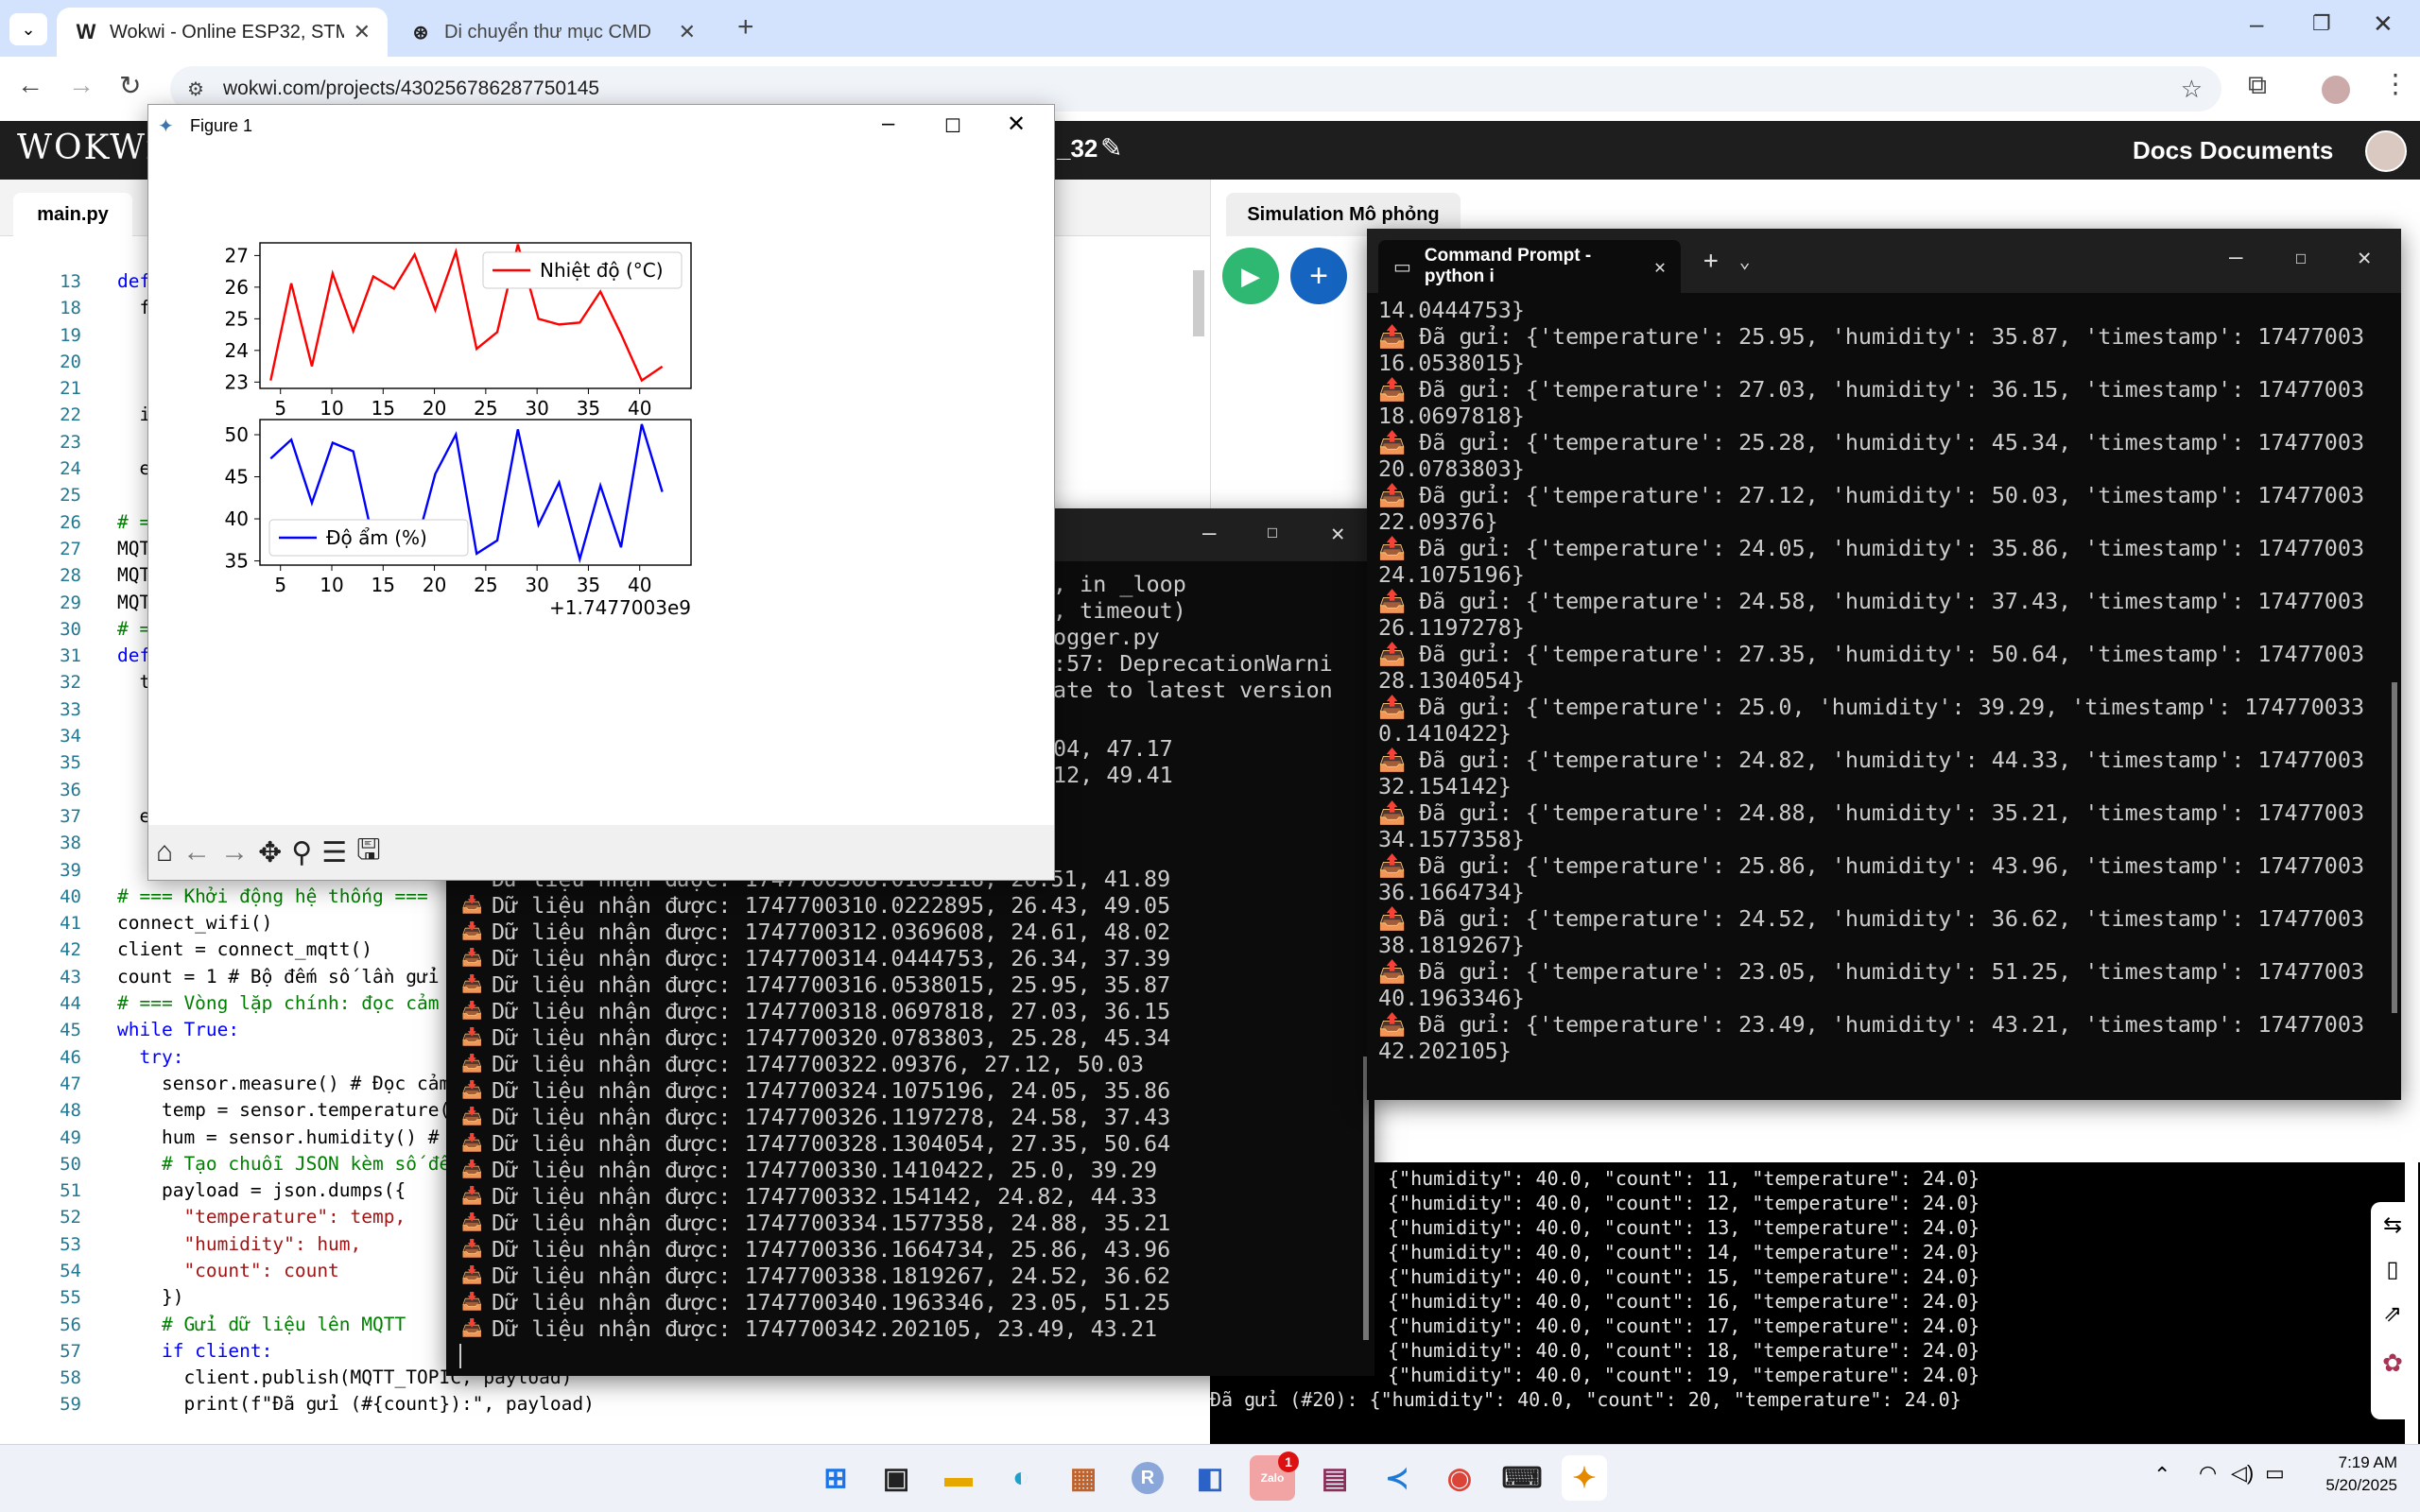 Image resolution: width=2420 pixels, height=1512 pixels. I want to click on code-line: client = connect_mqtt(), so click(287, 949).